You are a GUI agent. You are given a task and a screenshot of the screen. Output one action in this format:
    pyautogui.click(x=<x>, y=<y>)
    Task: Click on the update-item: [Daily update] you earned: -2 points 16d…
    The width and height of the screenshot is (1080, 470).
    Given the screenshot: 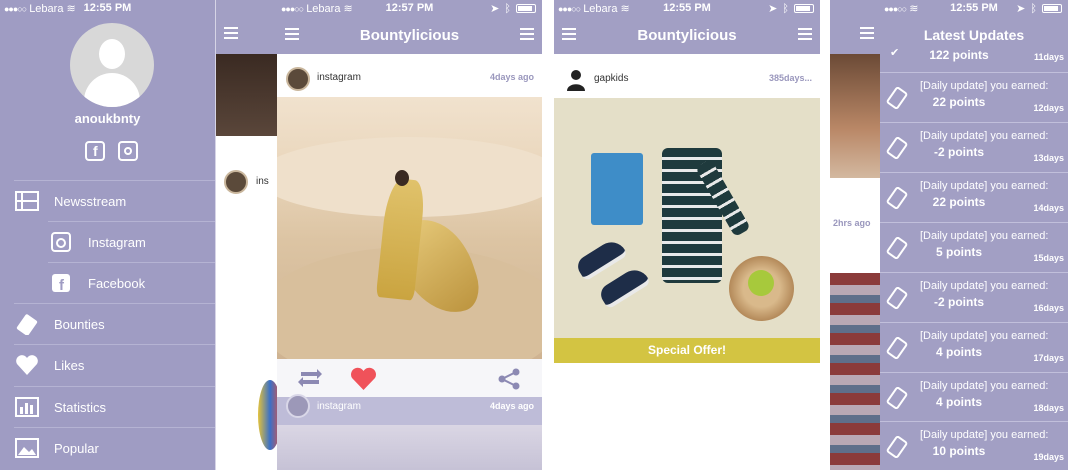 What is the action you would take?
    pyautogui.click(x=974, y=297)
    